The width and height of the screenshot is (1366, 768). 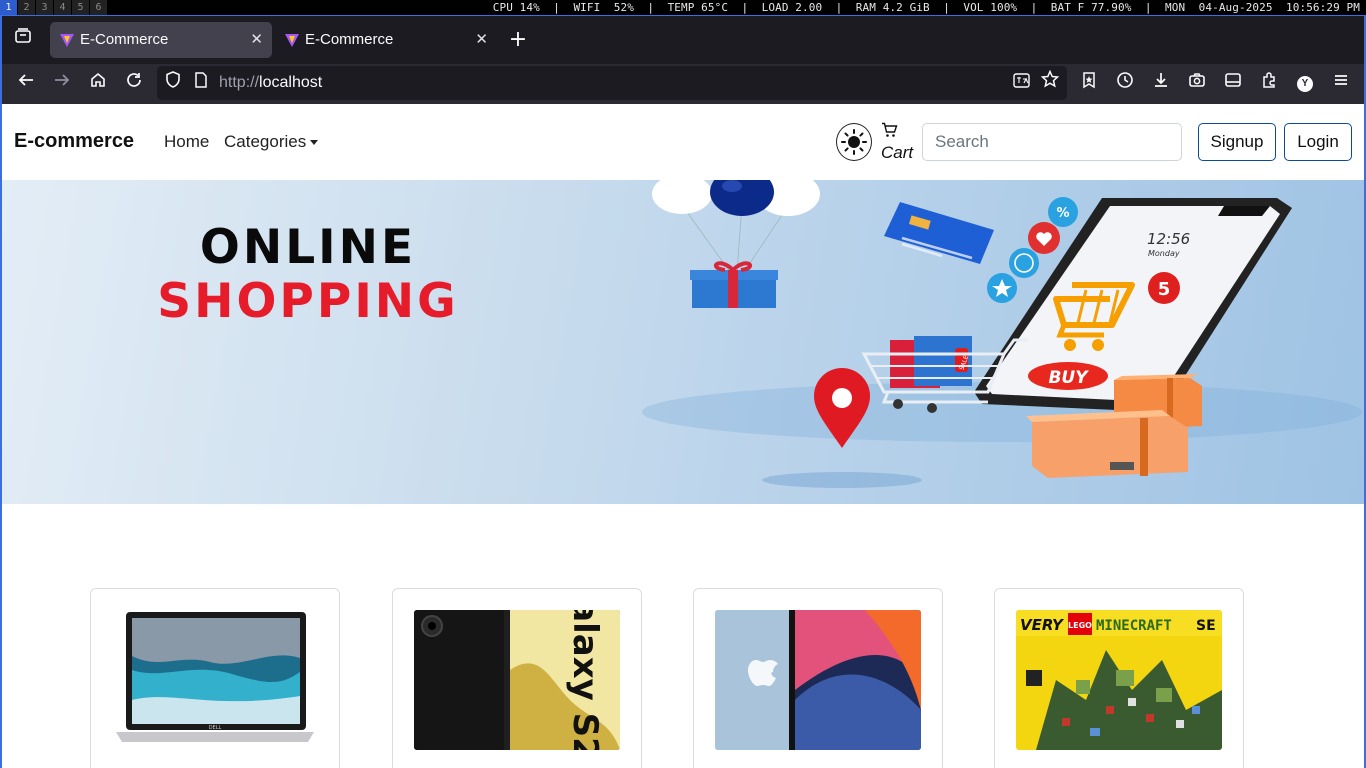 I want to click on url-text: http://localhost, so click(x=270, y=83).